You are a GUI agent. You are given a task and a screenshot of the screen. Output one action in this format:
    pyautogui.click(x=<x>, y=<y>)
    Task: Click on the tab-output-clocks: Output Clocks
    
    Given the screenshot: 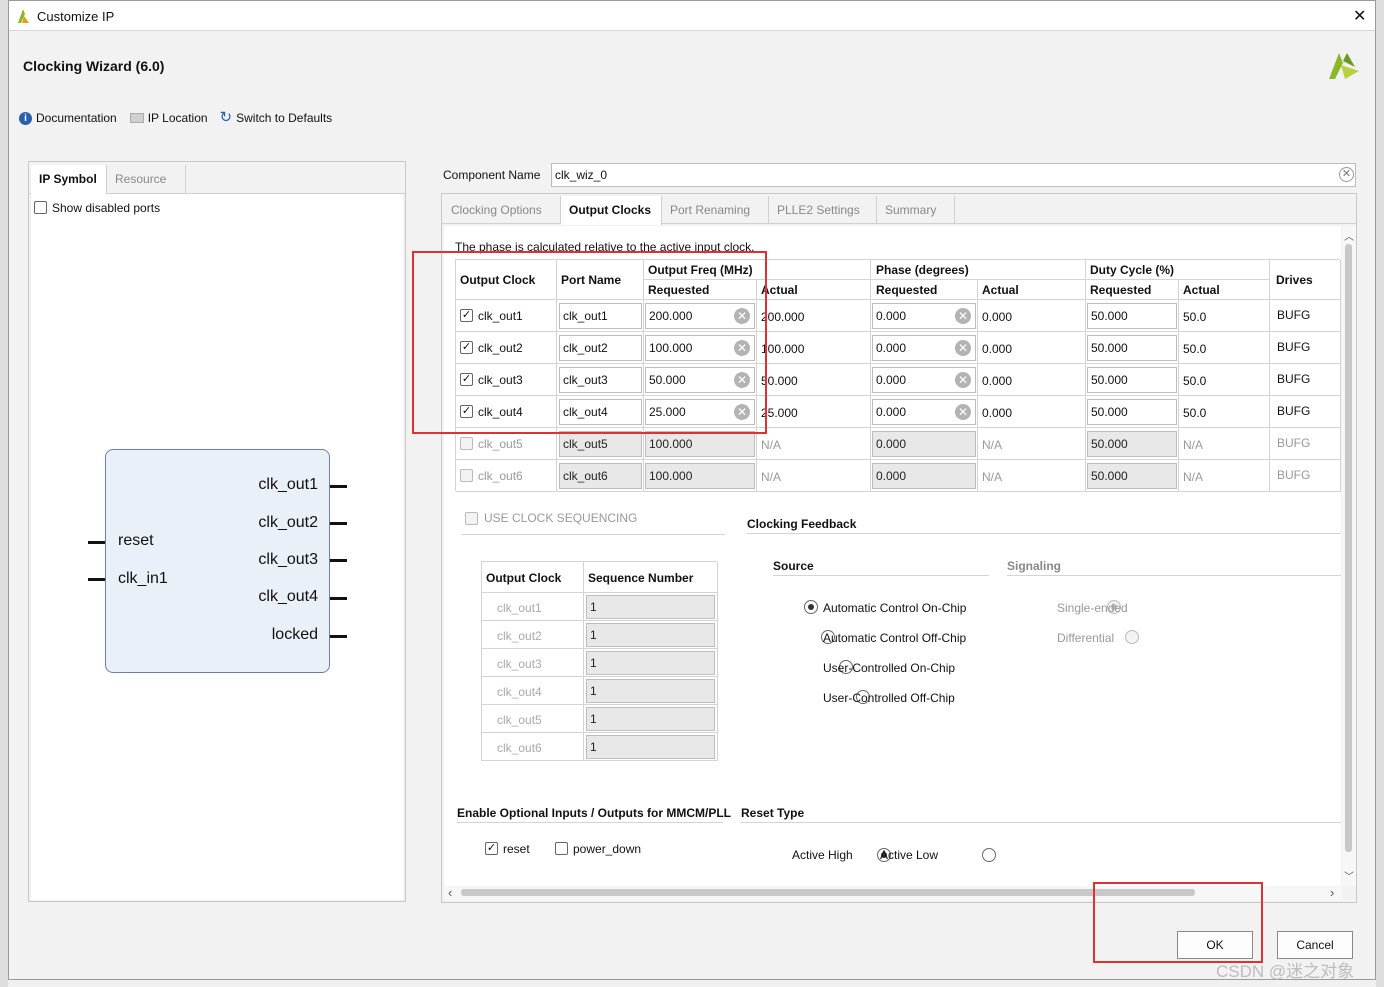 What is the action you would take?
    pyautogui.click(x=611, y=210)
    